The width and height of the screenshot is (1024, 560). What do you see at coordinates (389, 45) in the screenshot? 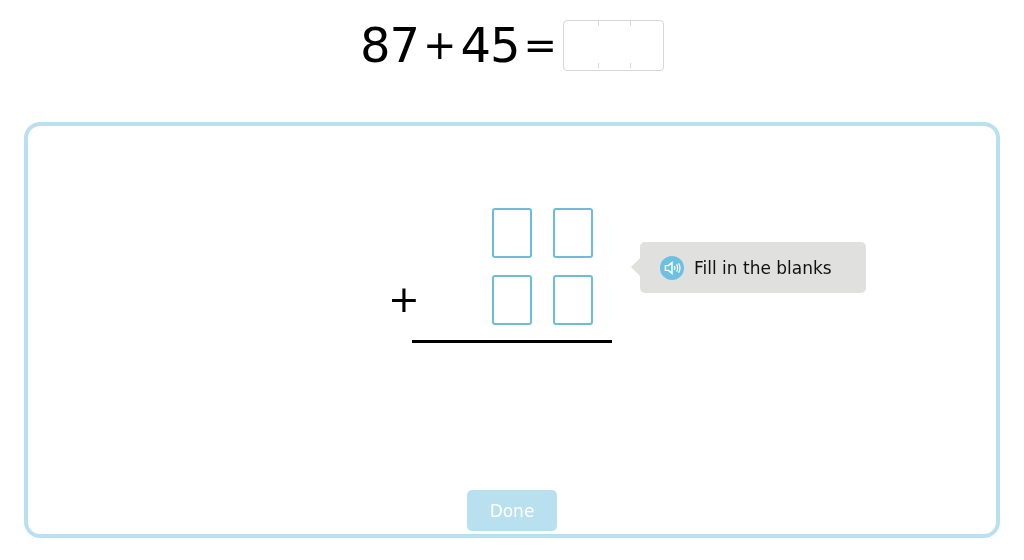
I see `equation-number: 87` at bounding box center [389, 45].